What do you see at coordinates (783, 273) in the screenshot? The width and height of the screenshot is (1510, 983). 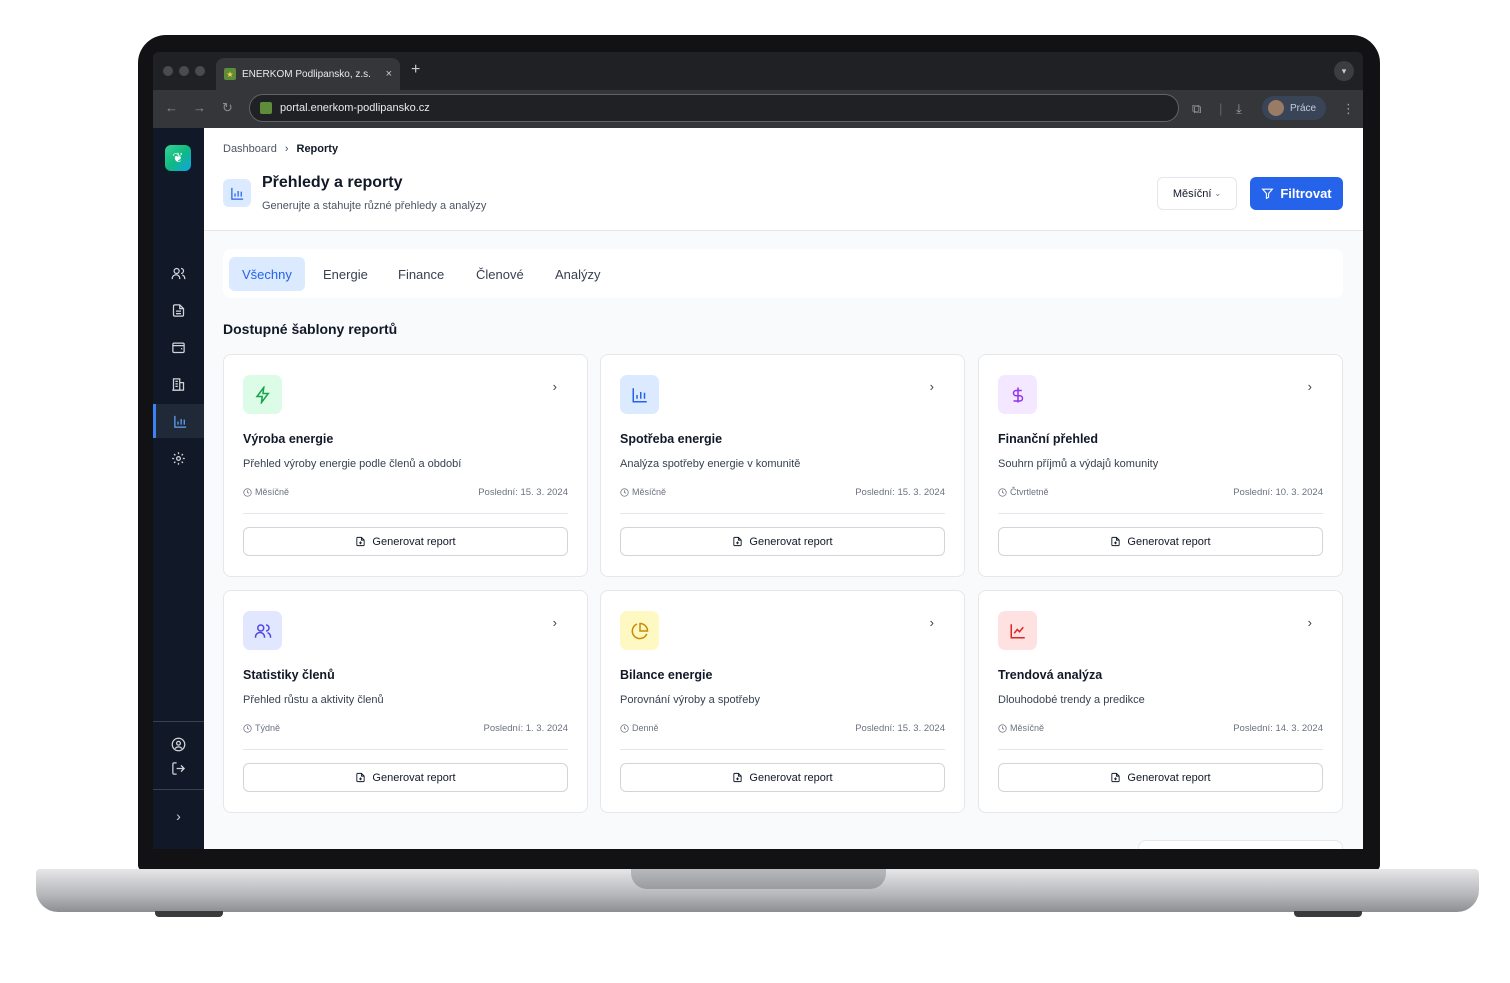 I see `report-tabs: Všechny Energie Finance Členové Analýzy` at bounding box center [783, 273].